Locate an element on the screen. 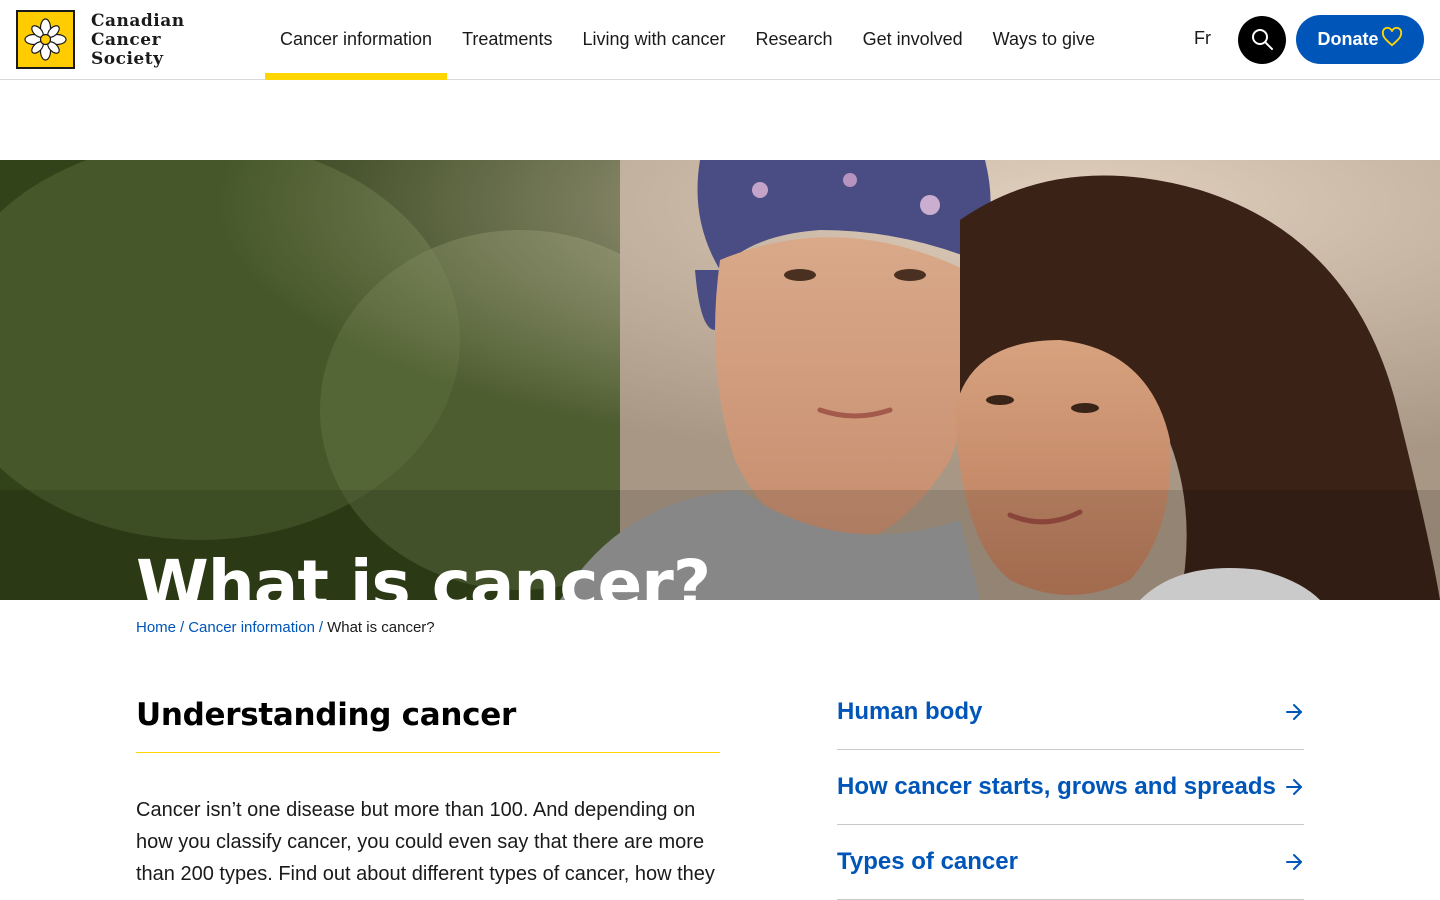 The width and height of the screenshot is (1440, 900). logo-line-1: Canadian is located at coordinates (138, 21).